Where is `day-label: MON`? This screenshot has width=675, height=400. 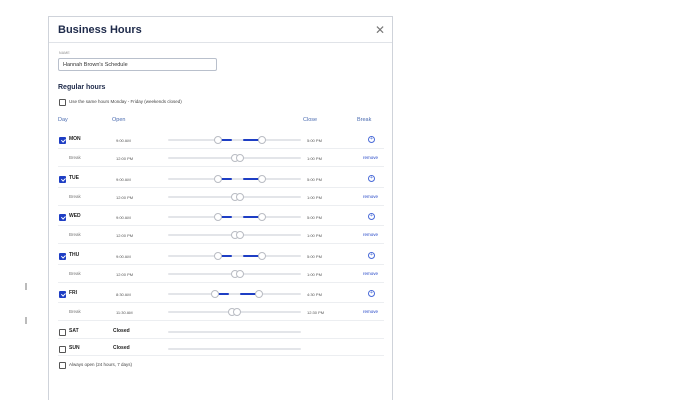 day-label: MON is located at coordinates (75, 139).